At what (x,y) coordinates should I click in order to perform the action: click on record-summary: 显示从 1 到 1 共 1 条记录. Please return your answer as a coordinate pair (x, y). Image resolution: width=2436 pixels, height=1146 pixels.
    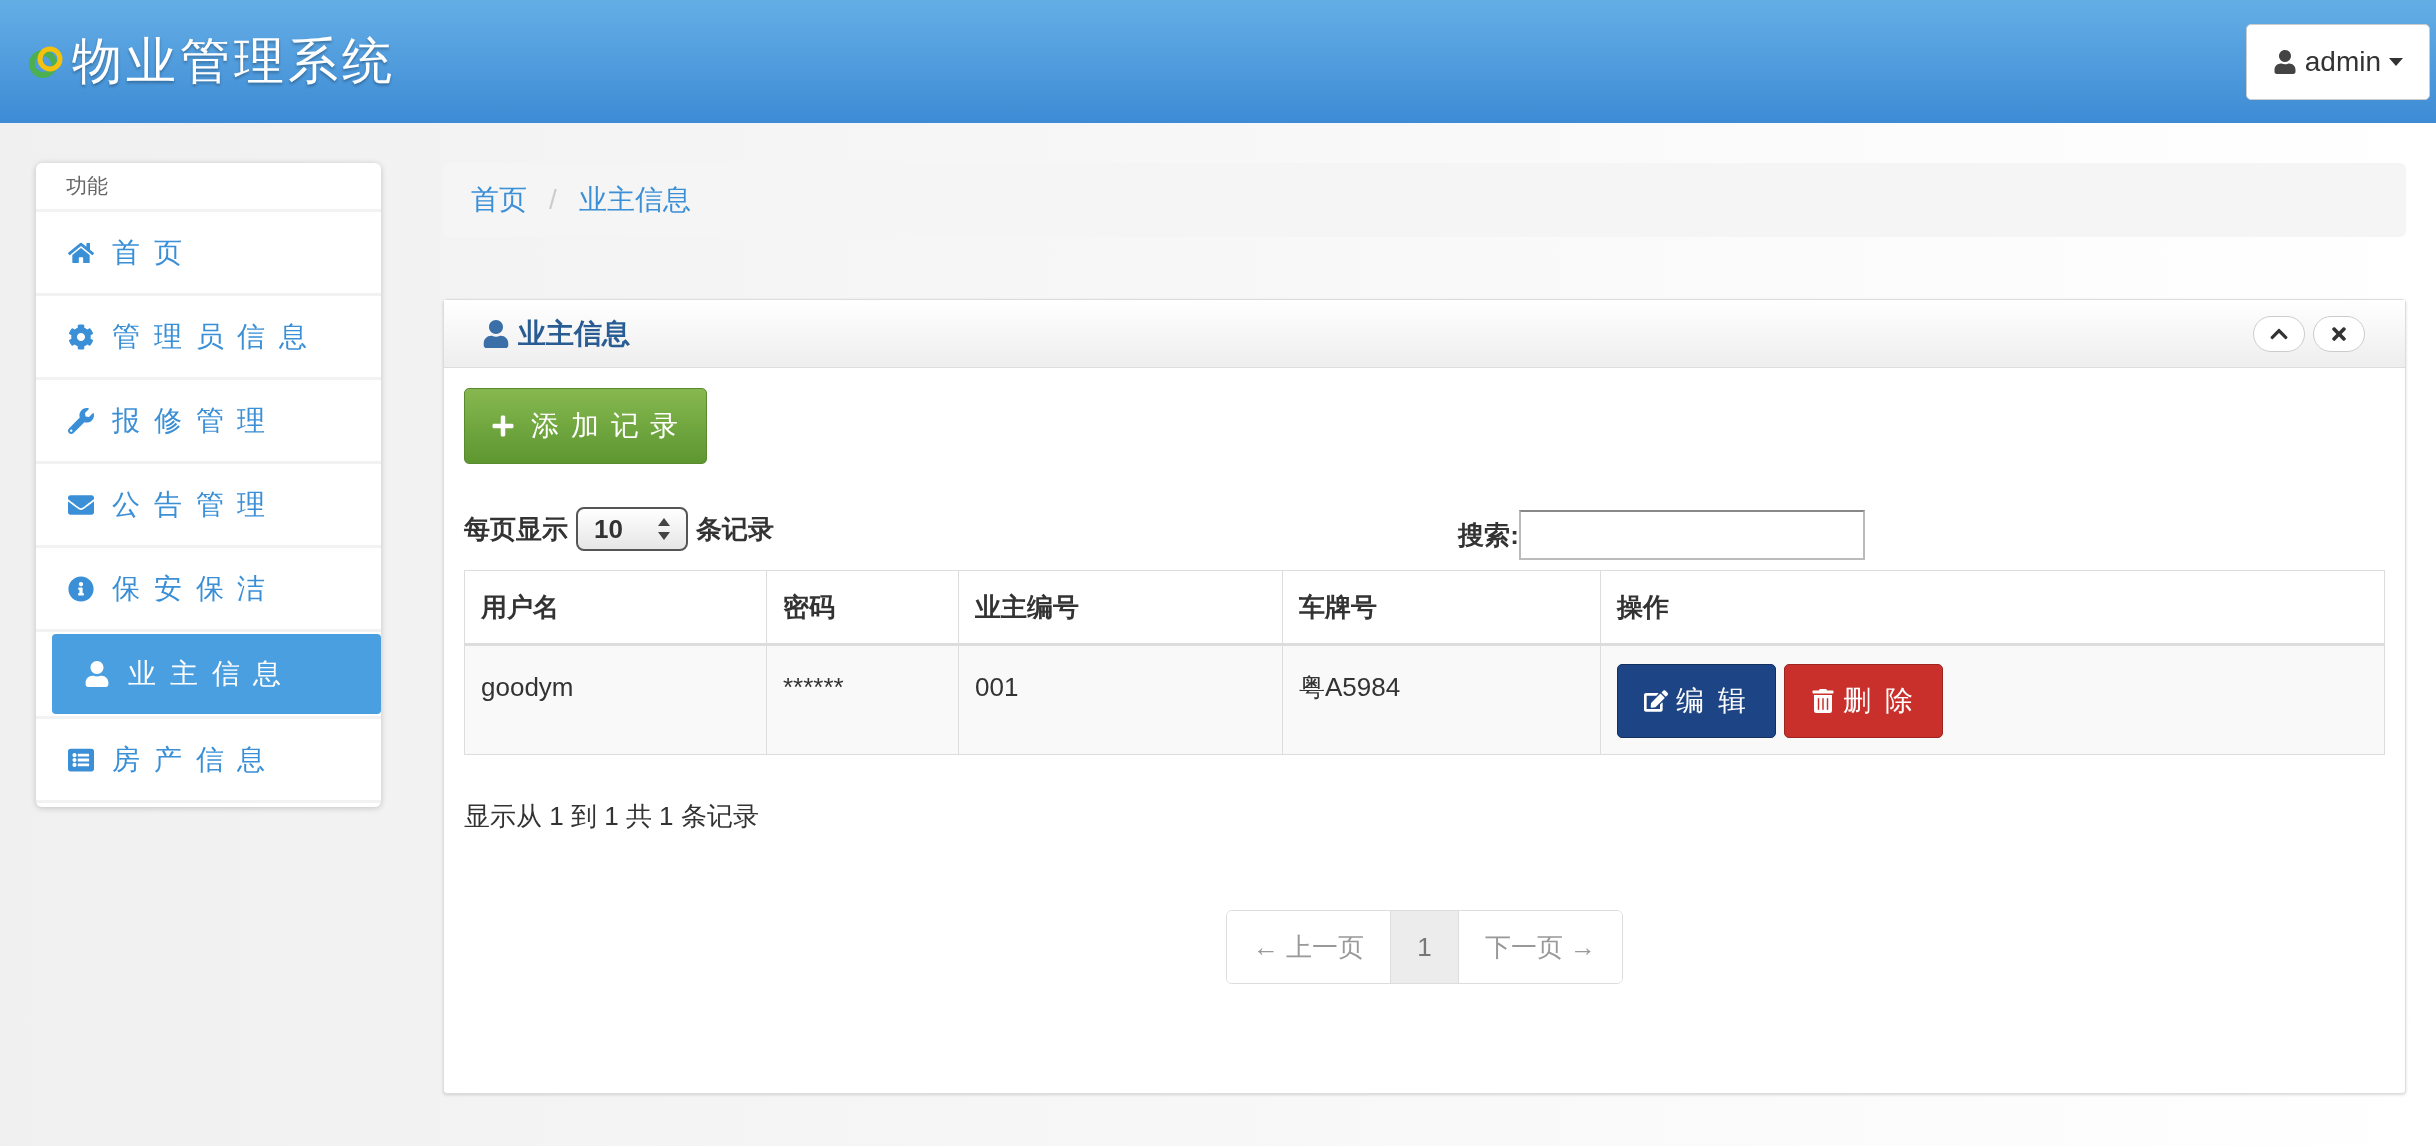
    Looking at the image, I should click on (612, 816).